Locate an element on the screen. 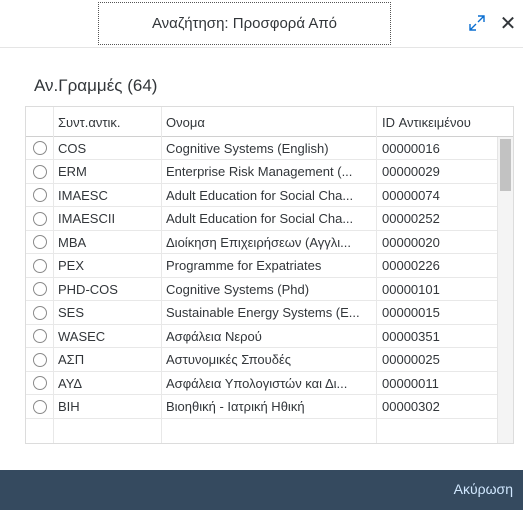 This screenshot has height=510, width=523. table-row: ΑΣΠ Αστυνομικές Σπουδές 00000025 is located at coordinates (262, 360).